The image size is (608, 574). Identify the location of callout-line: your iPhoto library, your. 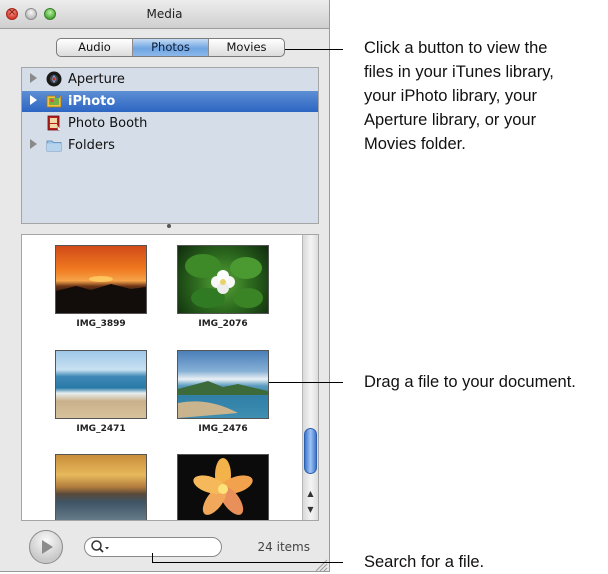
(451, 96).